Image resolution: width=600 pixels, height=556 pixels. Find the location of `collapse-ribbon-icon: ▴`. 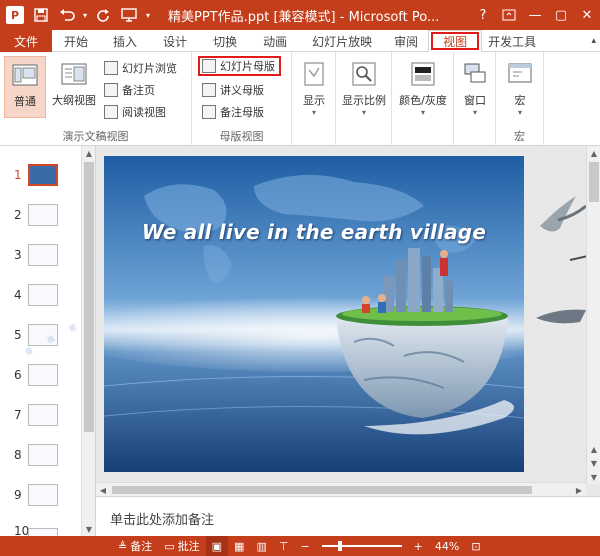

collapse-ribbon-icon: ▴ is located at coordinates (593, 41).